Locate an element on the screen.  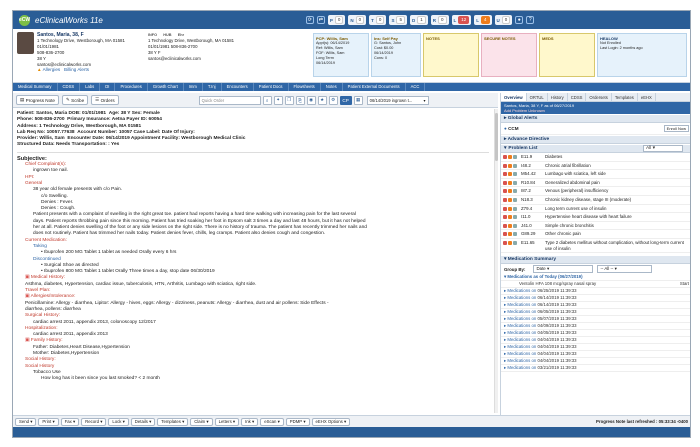
main-tab-11: Notes is located at coordinates (332, 87).